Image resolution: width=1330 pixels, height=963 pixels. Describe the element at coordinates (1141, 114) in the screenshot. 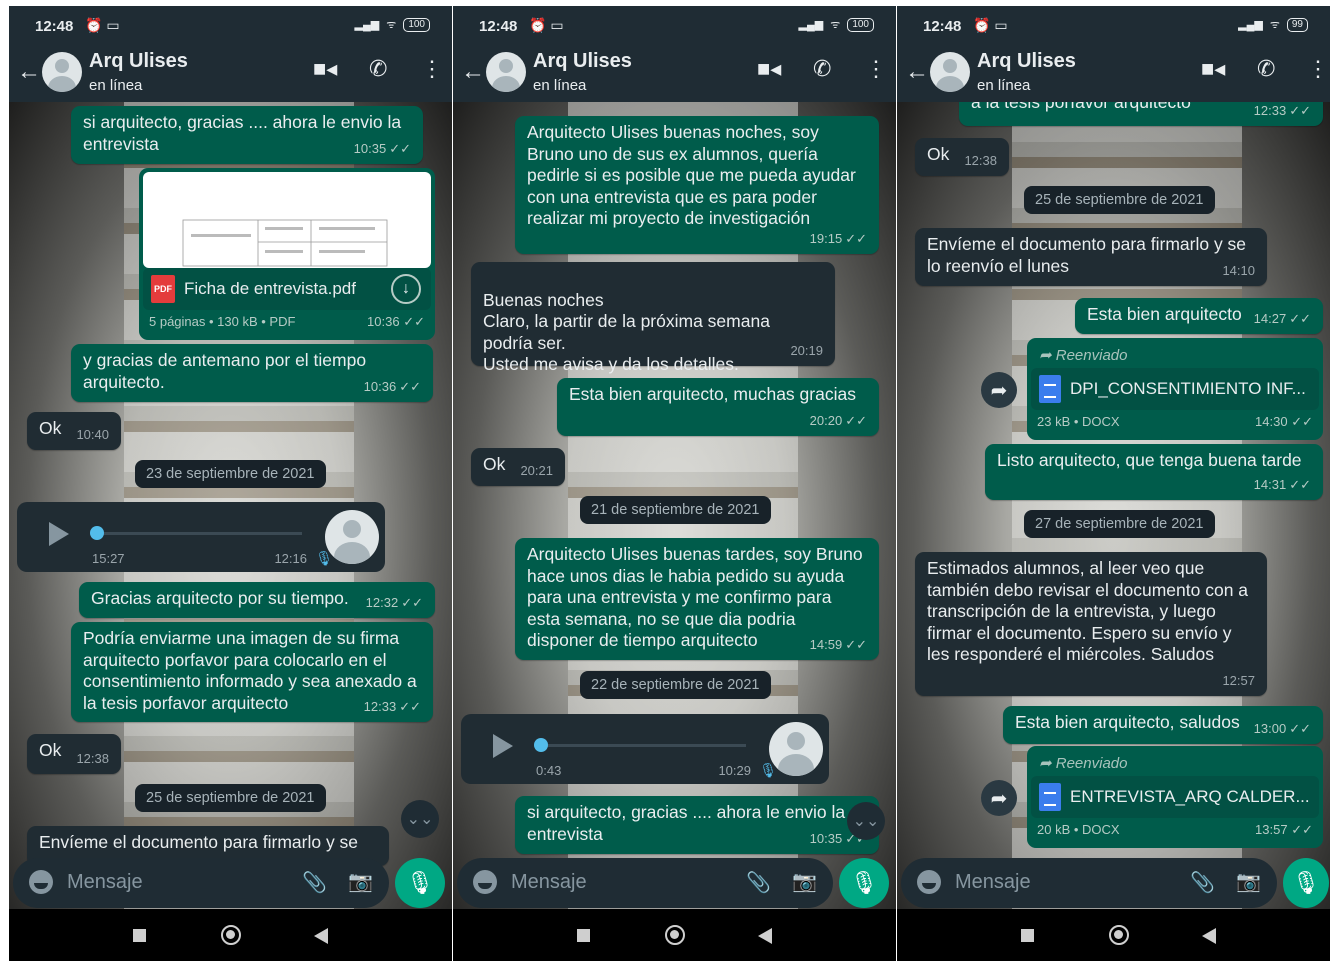

I see `message-bubble: a la tesis porfavor arquitecto 12:33 ✓✓` at that location.